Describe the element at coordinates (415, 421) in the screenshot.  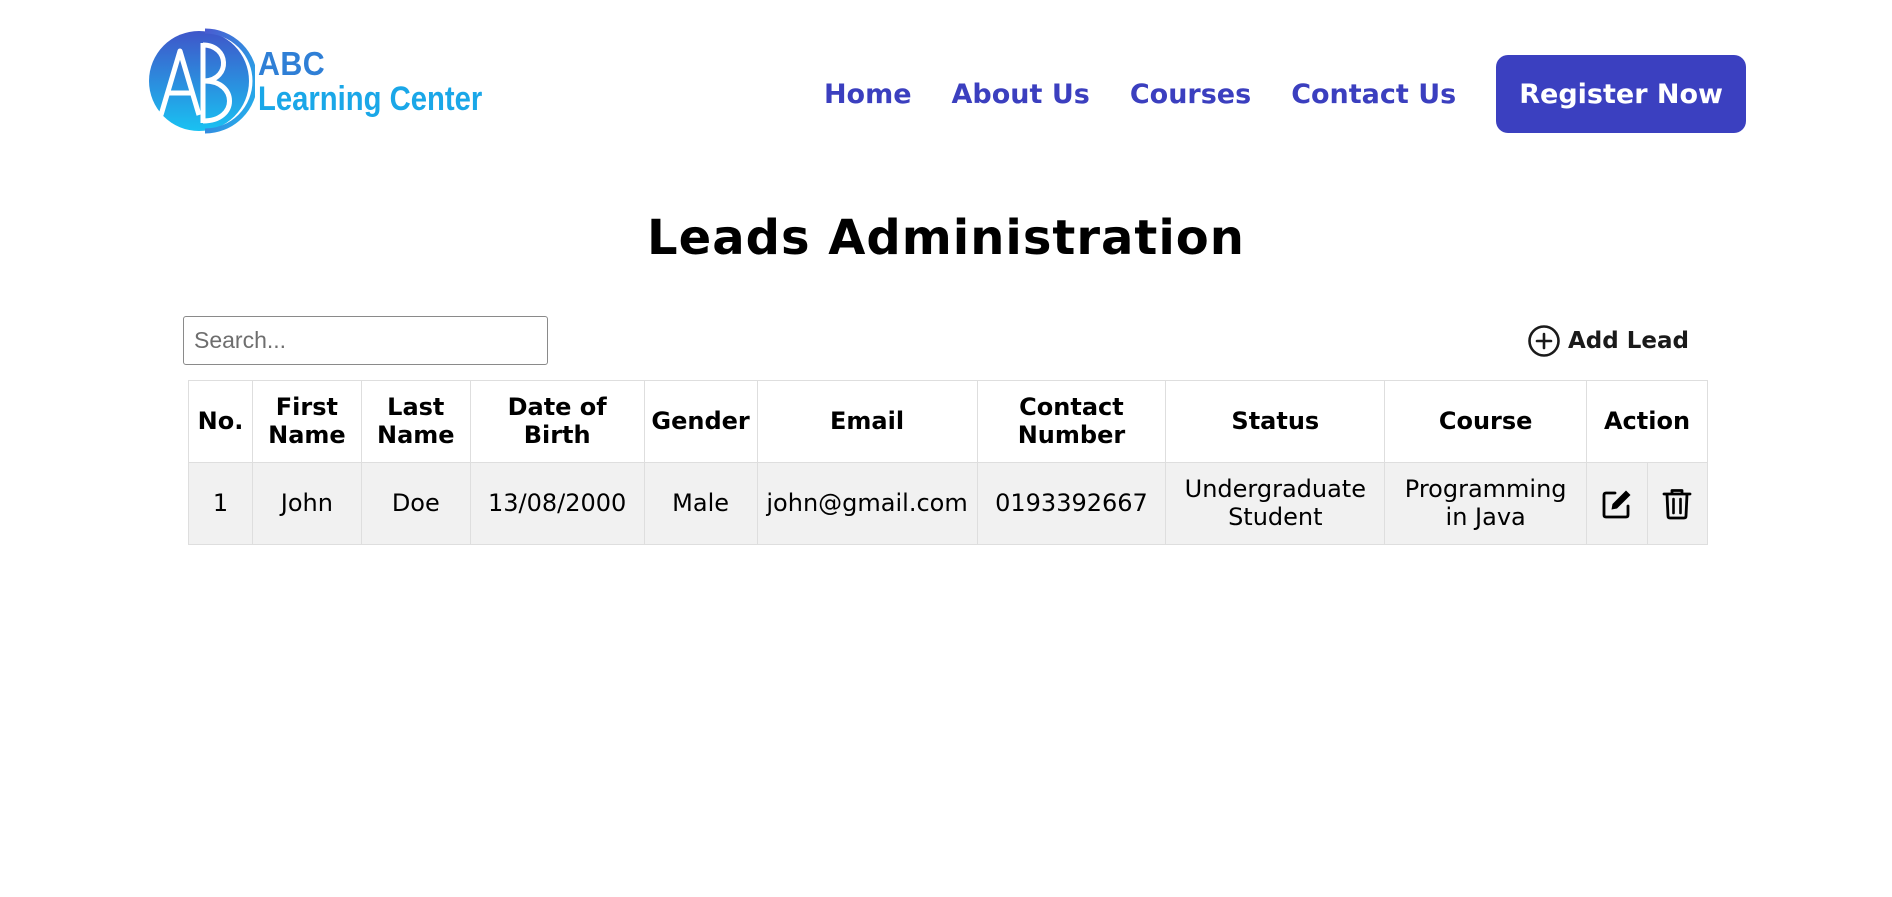
I see `col-header-last-name: Last Name` at that location.